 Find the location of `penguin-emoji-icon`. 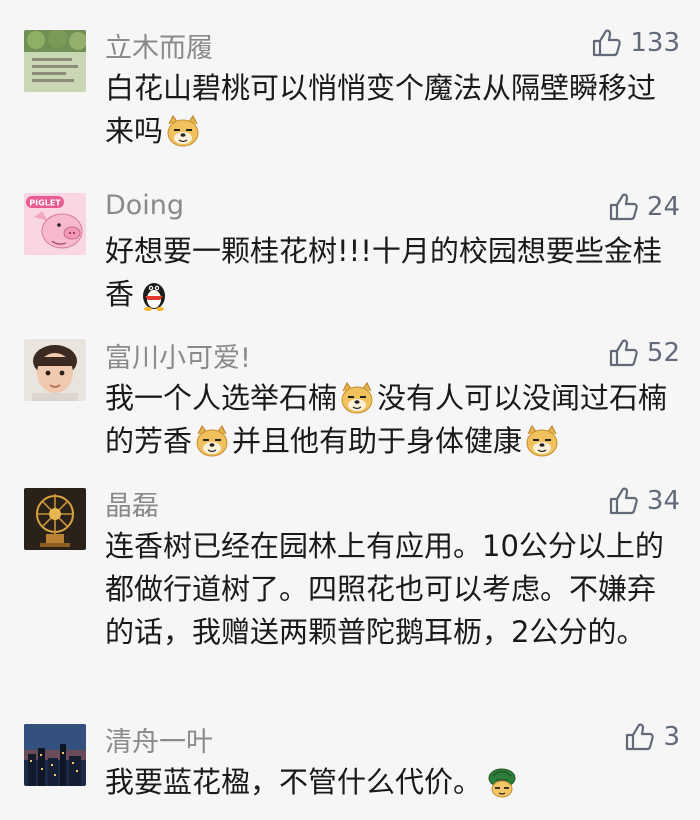

penguin-emoji-icon is located at coordinates (154, 294).